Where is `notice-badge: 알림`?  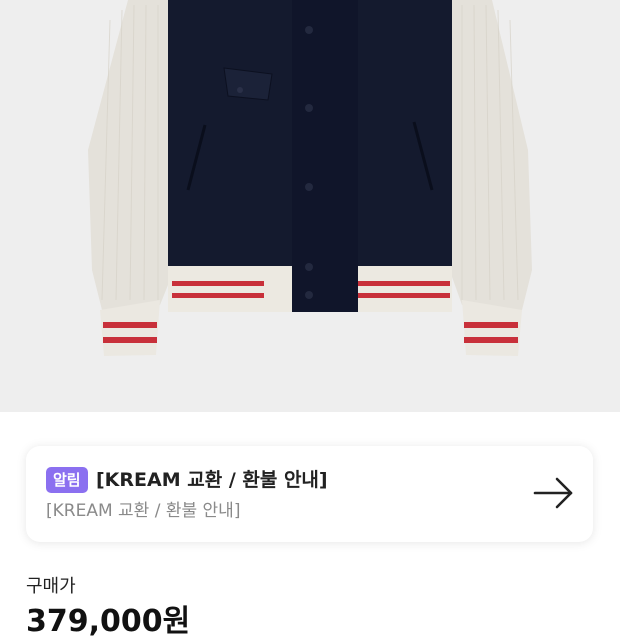 notice-badge: 알림 is located at coordinates (67, 480).